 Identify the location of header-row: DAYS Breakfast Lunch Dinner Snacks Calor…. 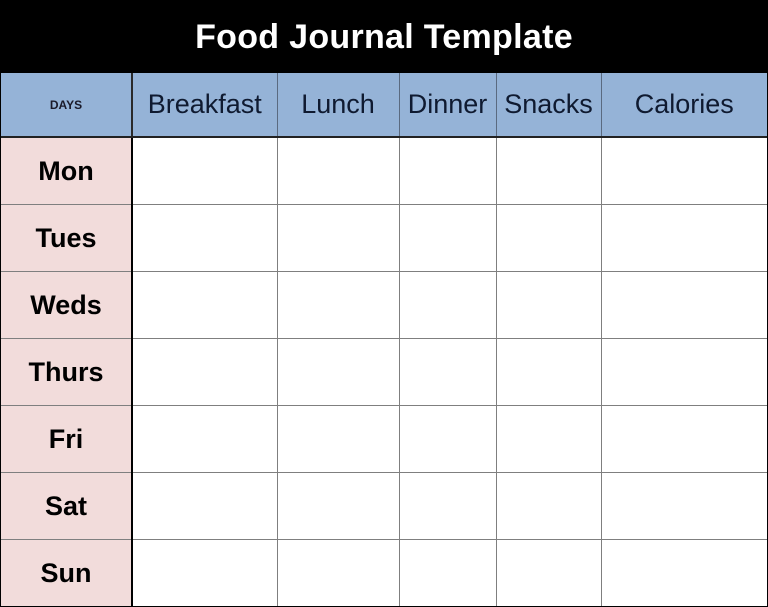
(384, 105).